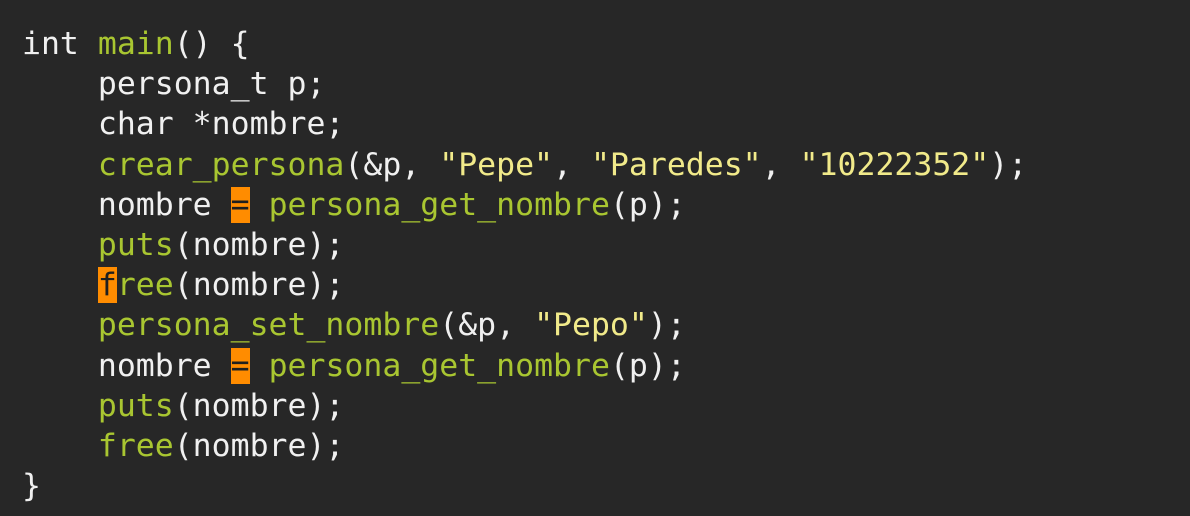  What do you see at coordinates (135, 445) in the screenshot?
I see `function-token: free` at bounding box center [135, 445].